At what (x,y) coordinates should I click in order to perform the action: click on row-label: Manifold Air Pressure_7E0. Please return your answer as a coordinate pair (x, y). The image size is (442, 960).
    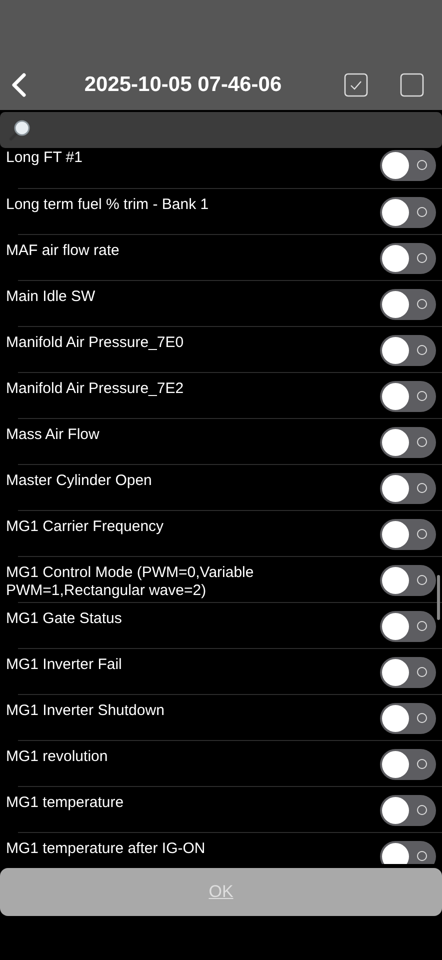
    Looking at the image, I should click on (95, 342).